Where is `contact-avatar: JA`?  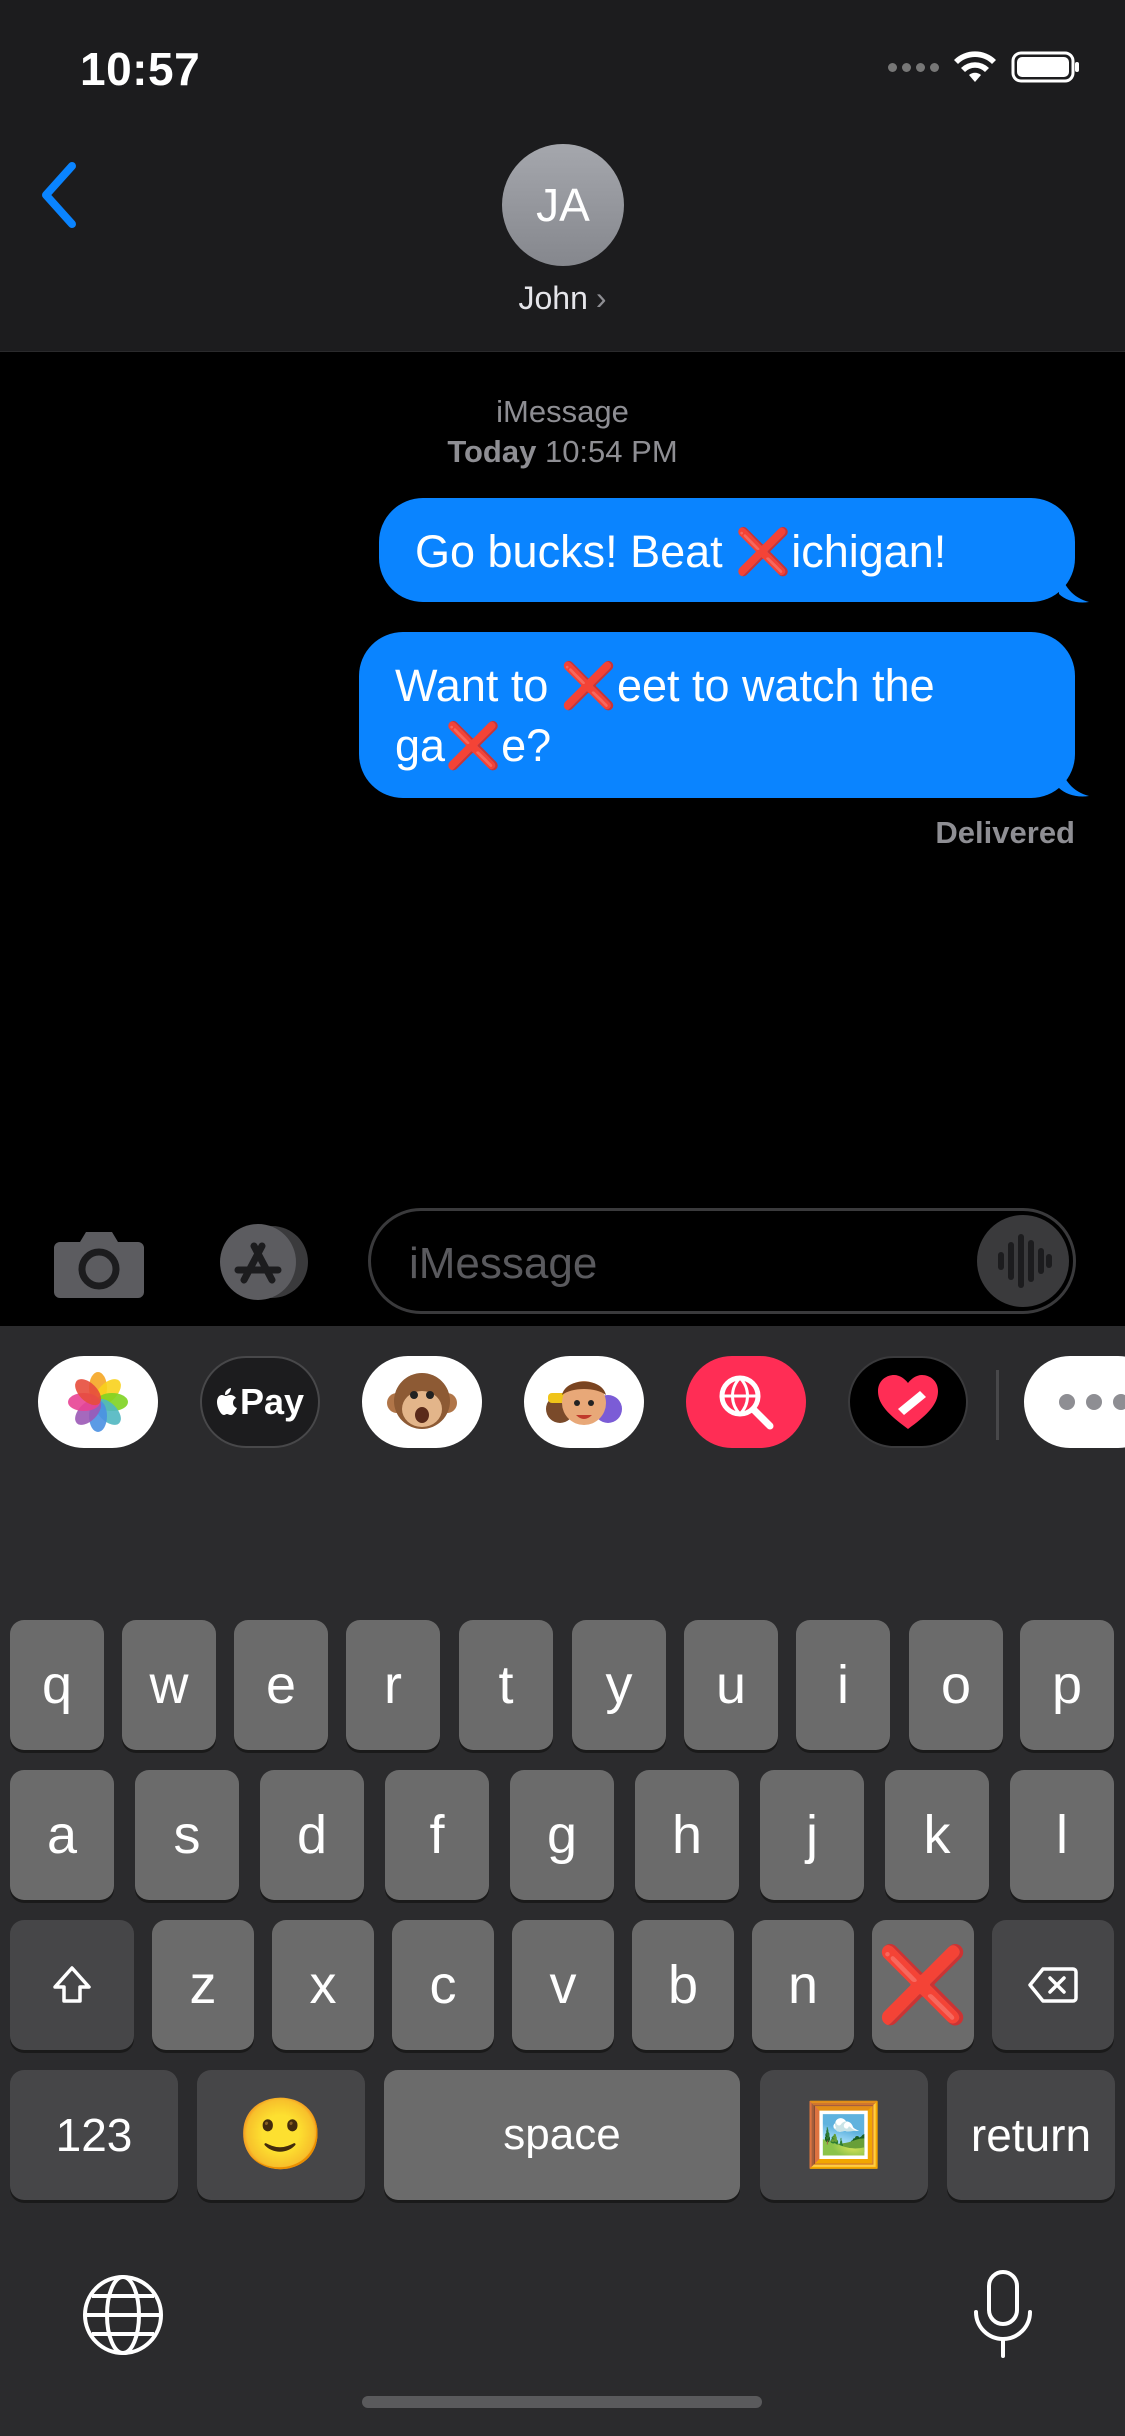
contact-avatar: JA is located at coordinates (563, 205).